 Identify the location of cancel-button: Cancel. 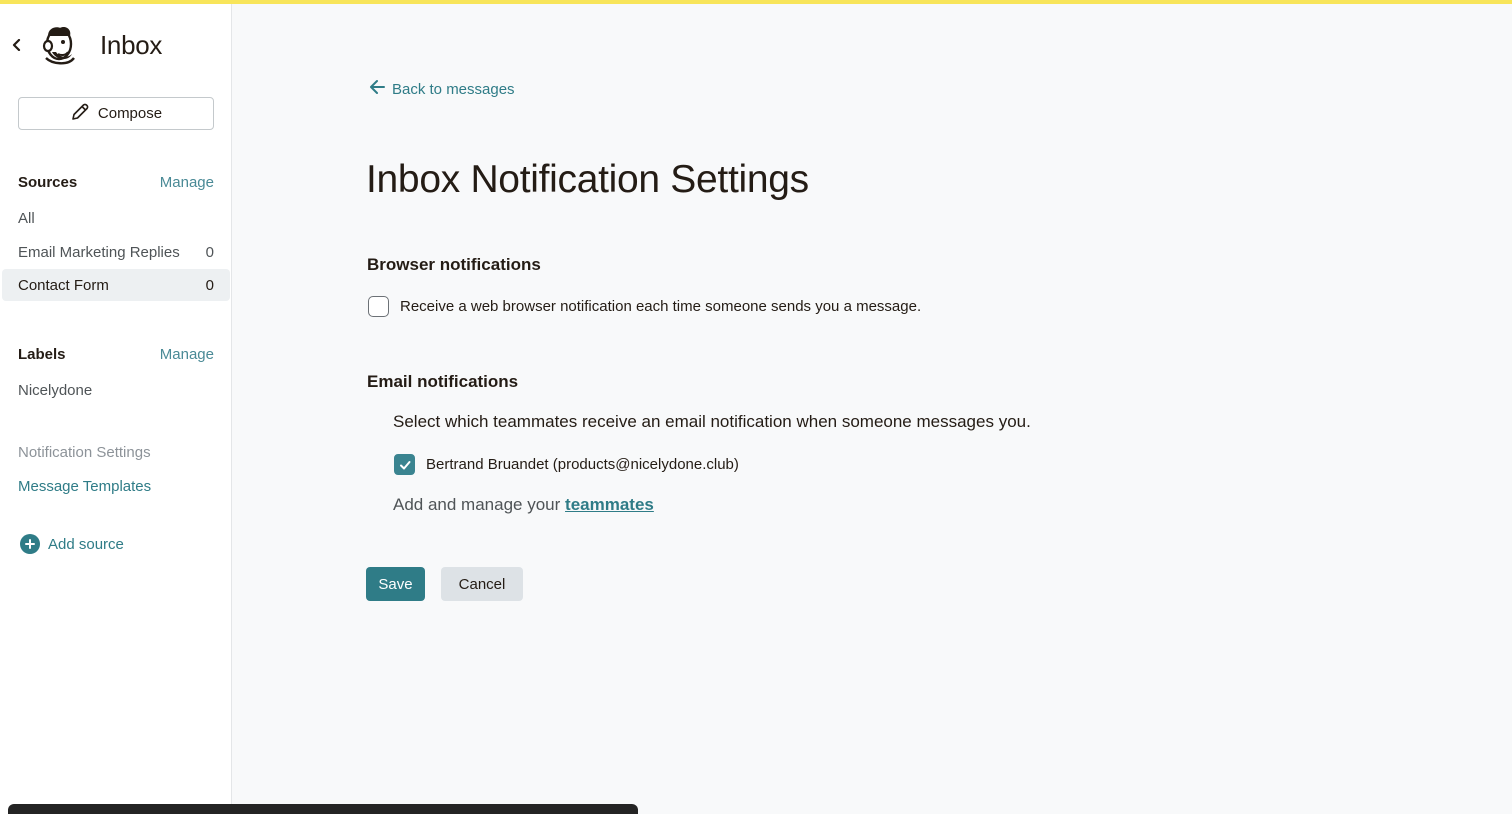
(482, 584).